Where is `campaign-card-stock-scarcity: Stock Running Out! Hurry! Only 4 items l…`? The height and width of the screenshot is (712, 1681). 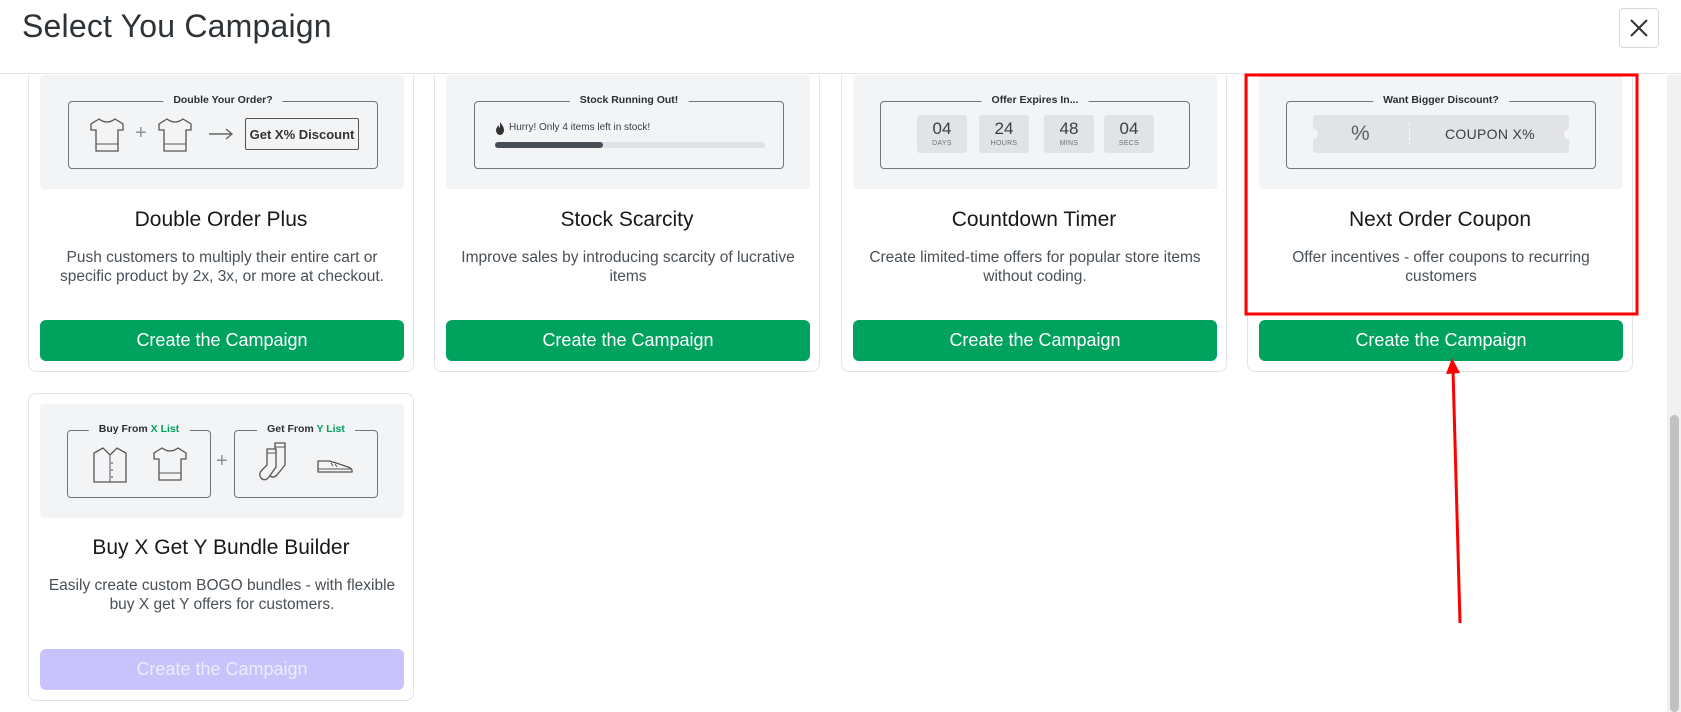 campaign-card-stock-scarcity: Stock Running Out! Hurry! Only 4 items l… is located at coordinates (627, 223).